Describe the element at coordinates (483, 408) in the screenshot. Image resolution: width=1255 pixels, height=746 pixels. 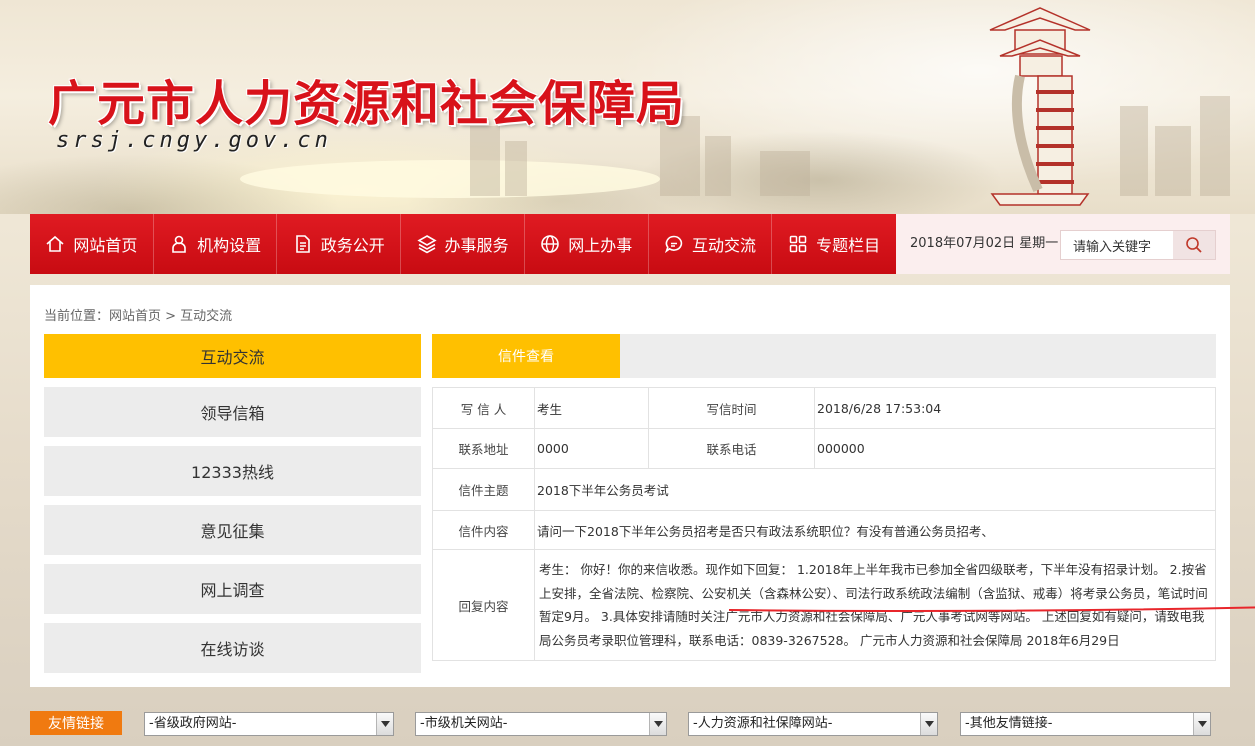
I see `writer-label: 写 信 人` at that location.